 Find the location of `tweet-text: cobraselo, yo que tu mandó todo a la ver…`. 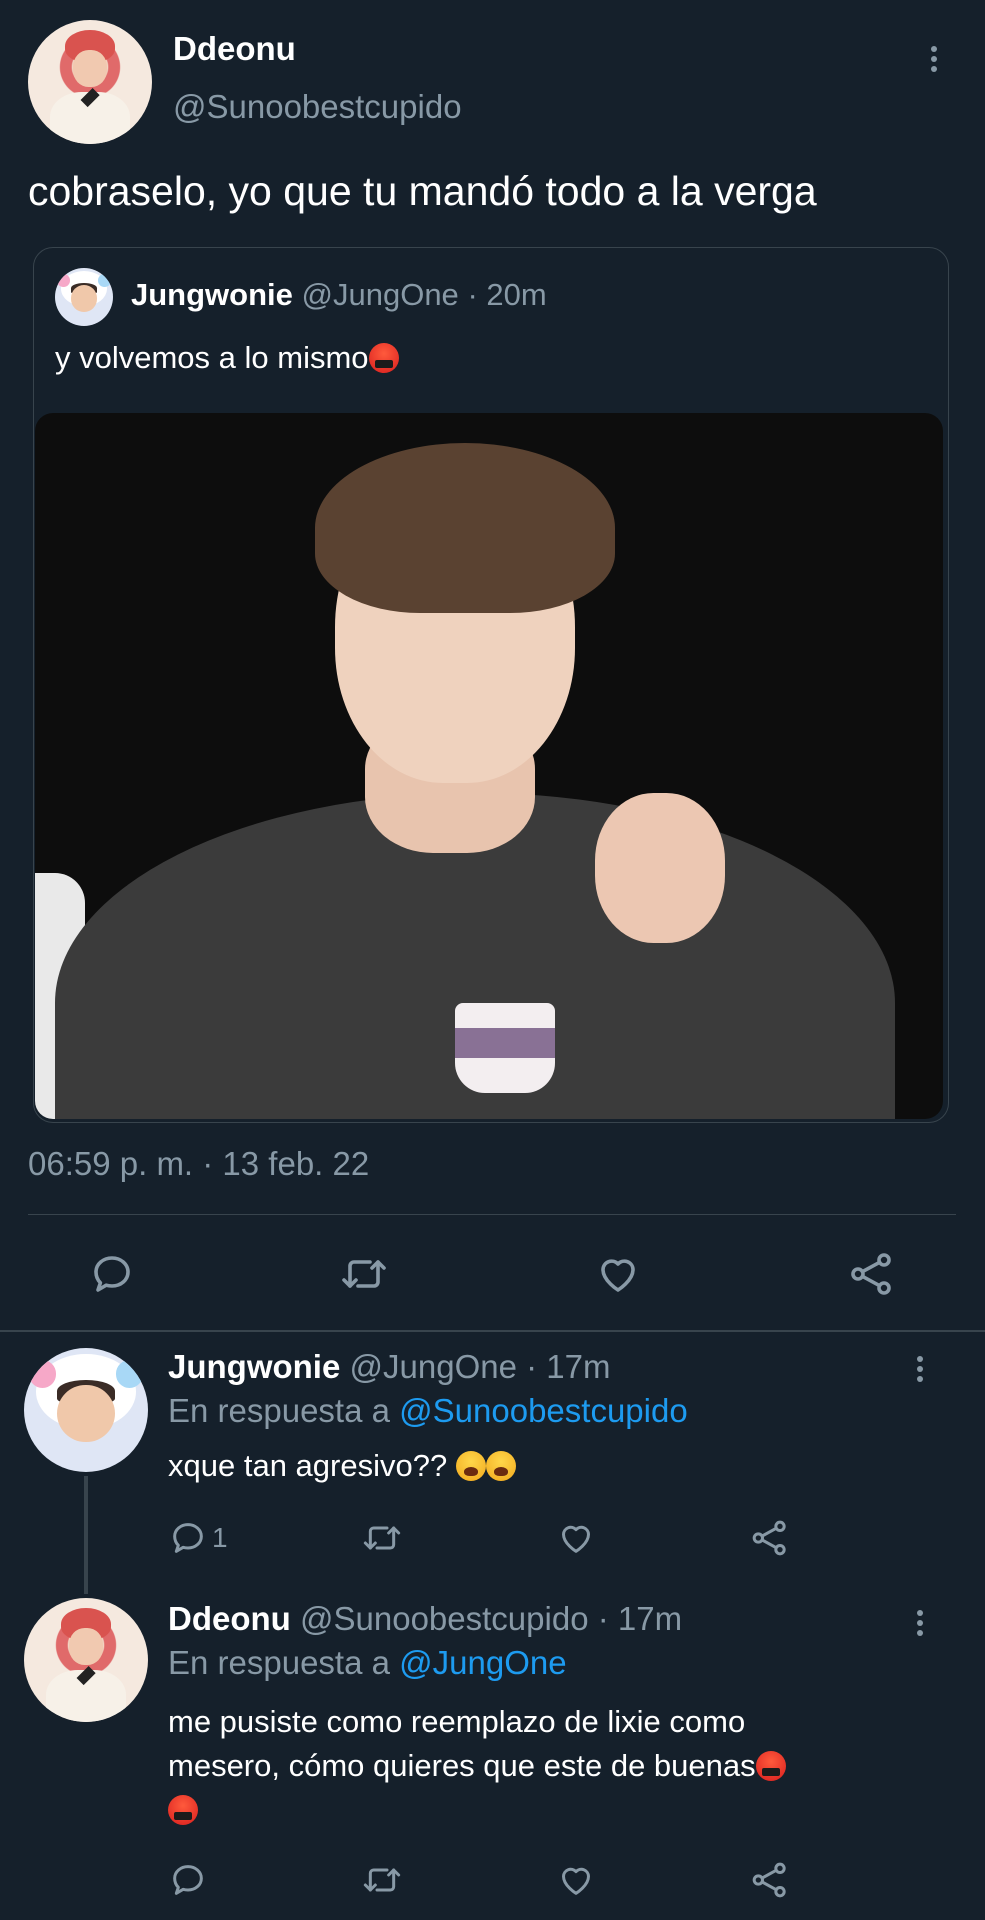

tweet-text: cobraselo, yo que tu mandó todo a la ver… is located at coordinates (422, 191).